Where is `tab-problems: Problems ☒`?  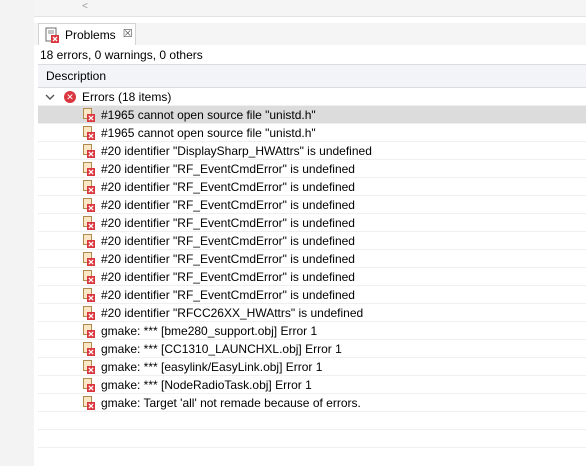 tab-problems: Problems ☒ is located at coordinates (87, 34).